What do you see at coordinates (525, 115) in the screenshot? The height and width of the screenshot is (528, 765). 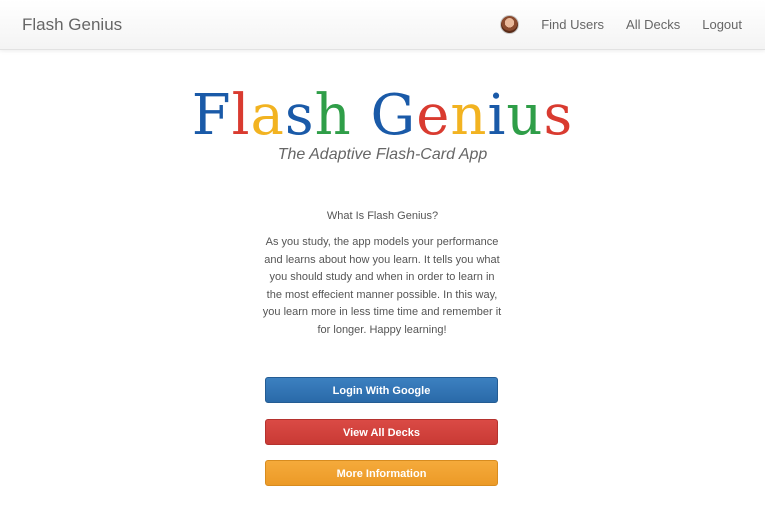 I see `logo-letter: u` at bounding box center [525, 115].